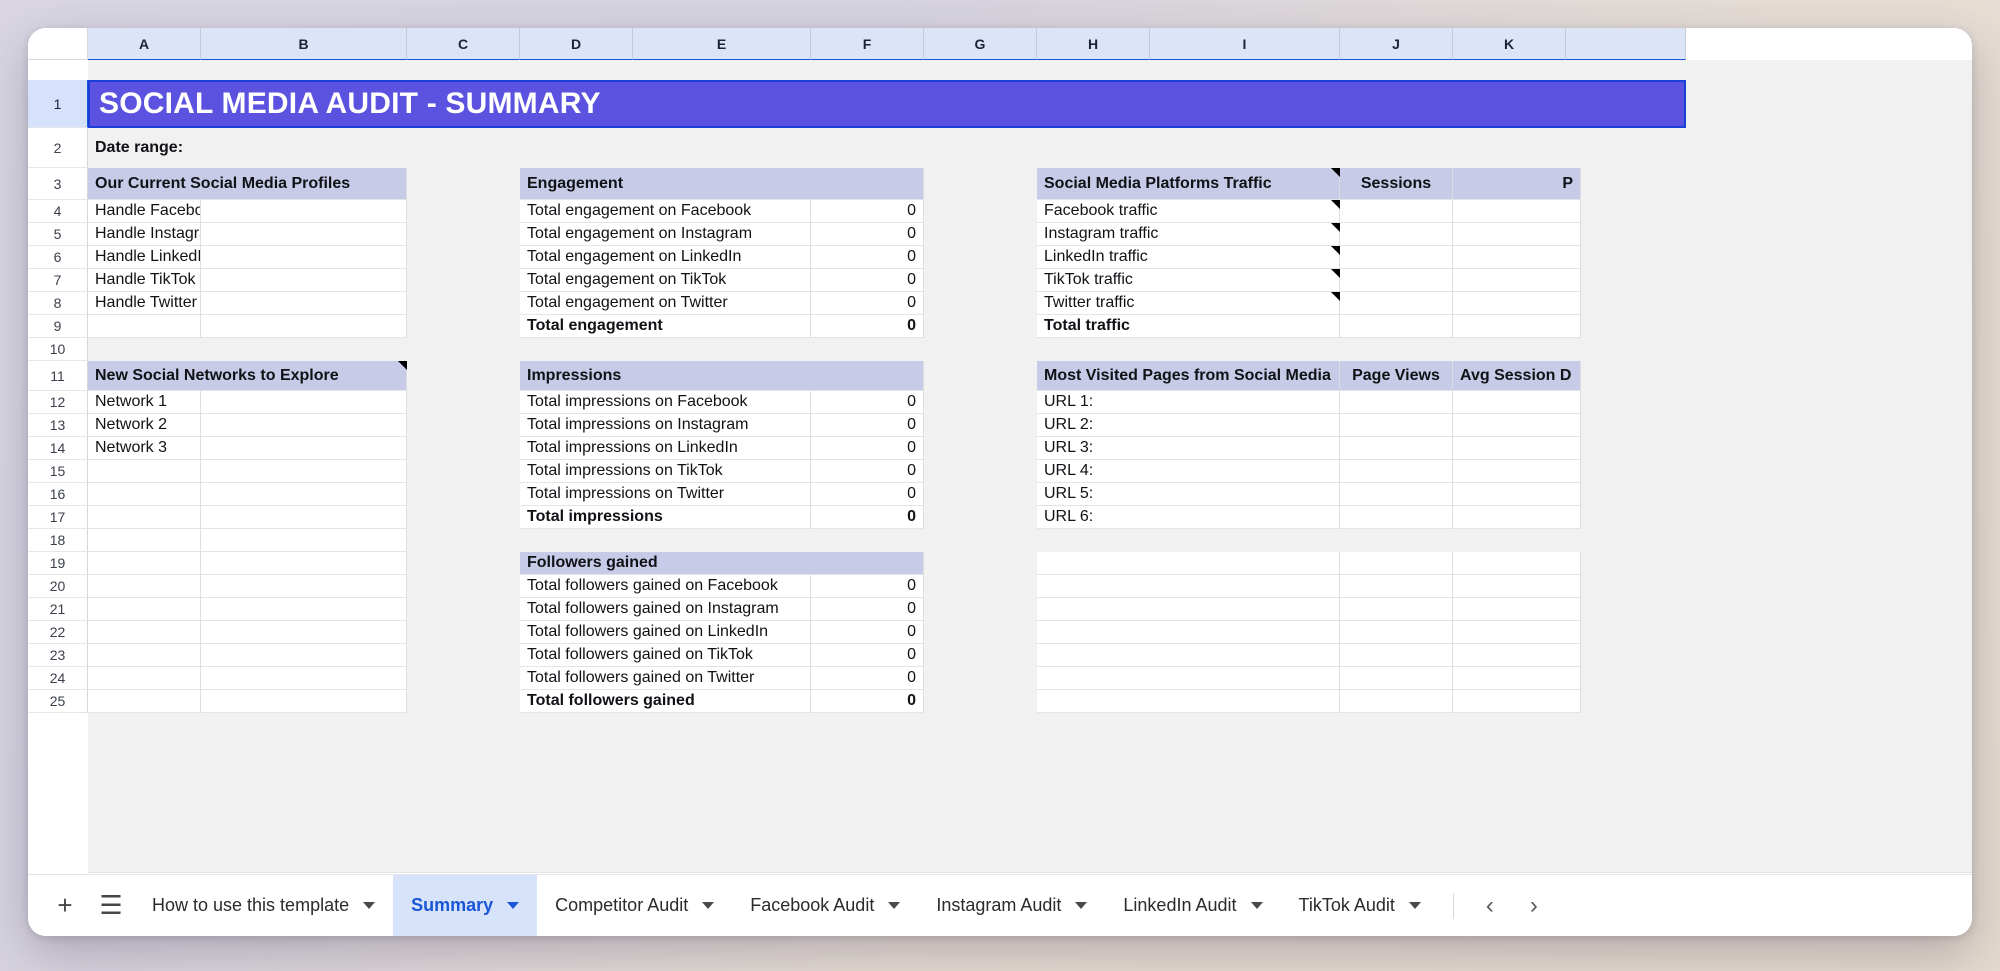  Describe the element at coordinates (665, 326) in the screenshot. I see `engagement-total-label: Total engagement` at that location.